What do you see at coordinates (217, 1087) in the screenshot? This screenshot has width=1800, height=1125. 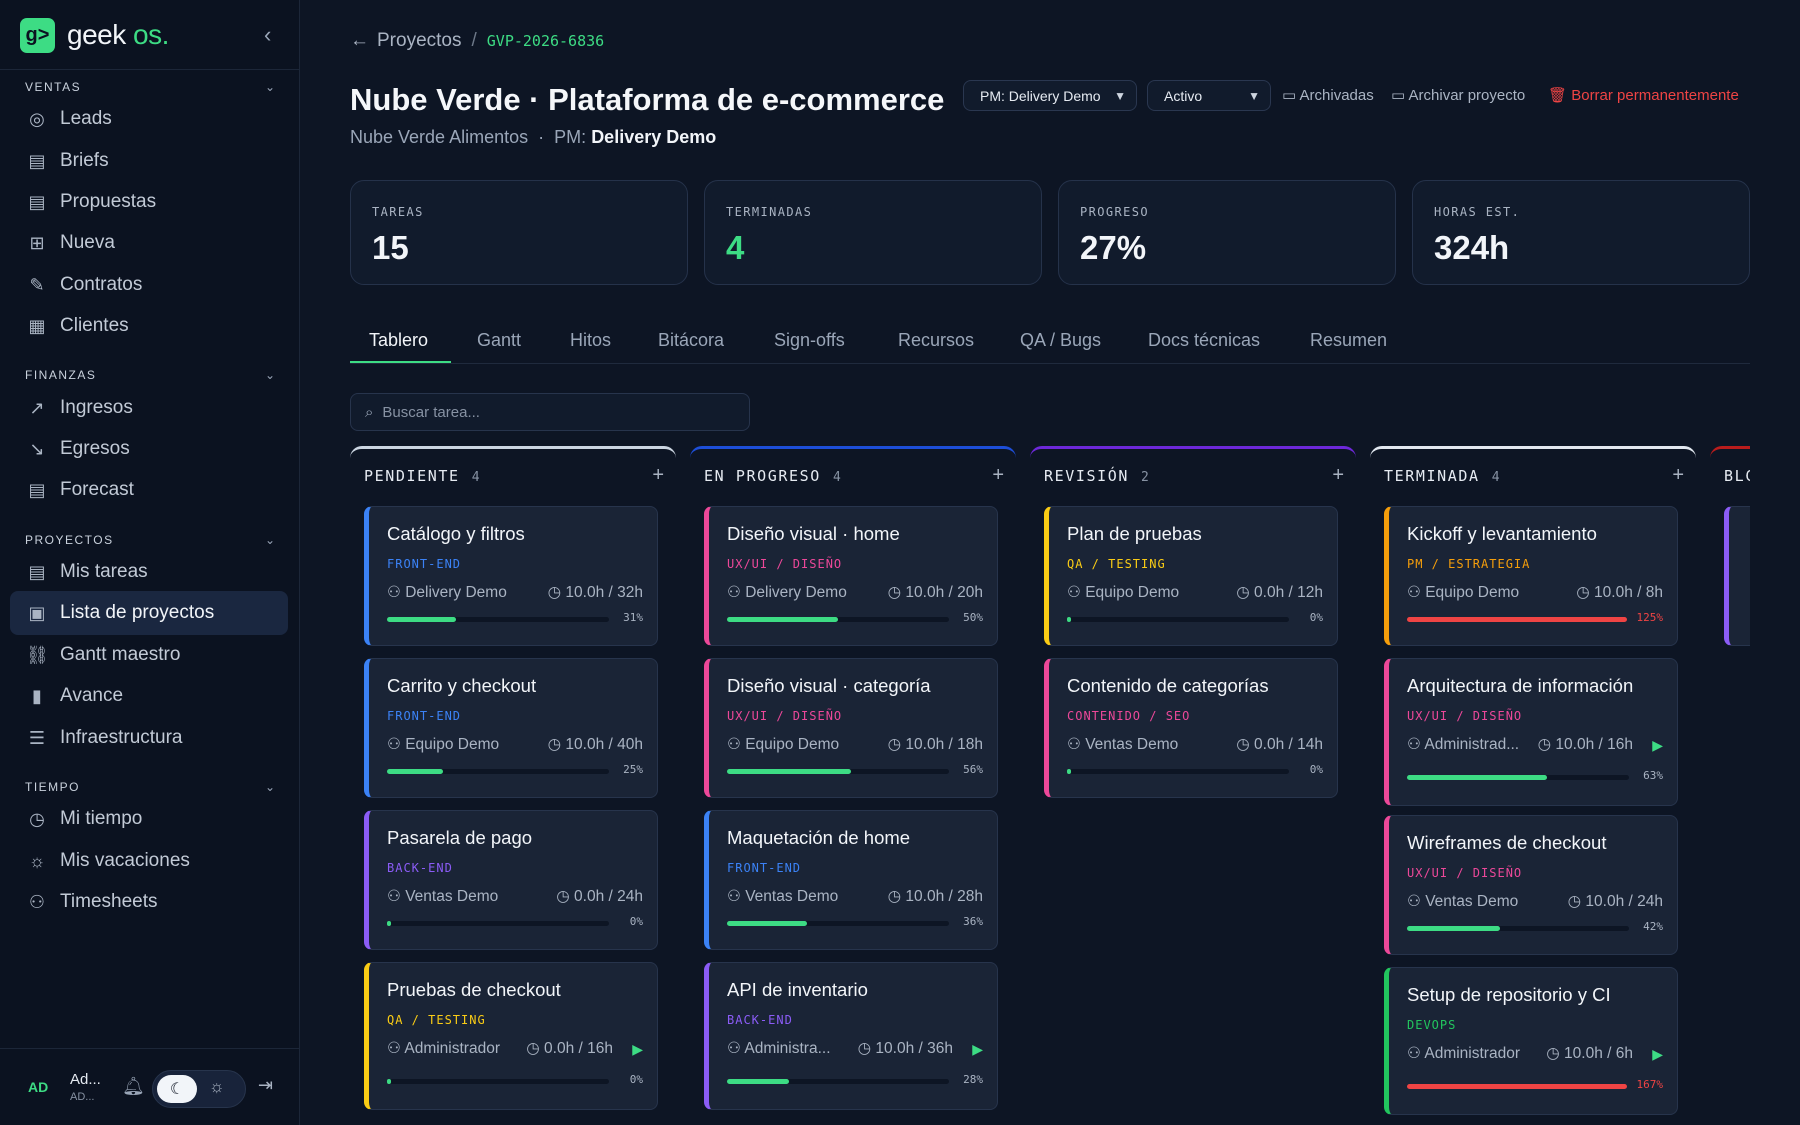 I see `sun-icon: ☼` at bounding box center [217, 1087].